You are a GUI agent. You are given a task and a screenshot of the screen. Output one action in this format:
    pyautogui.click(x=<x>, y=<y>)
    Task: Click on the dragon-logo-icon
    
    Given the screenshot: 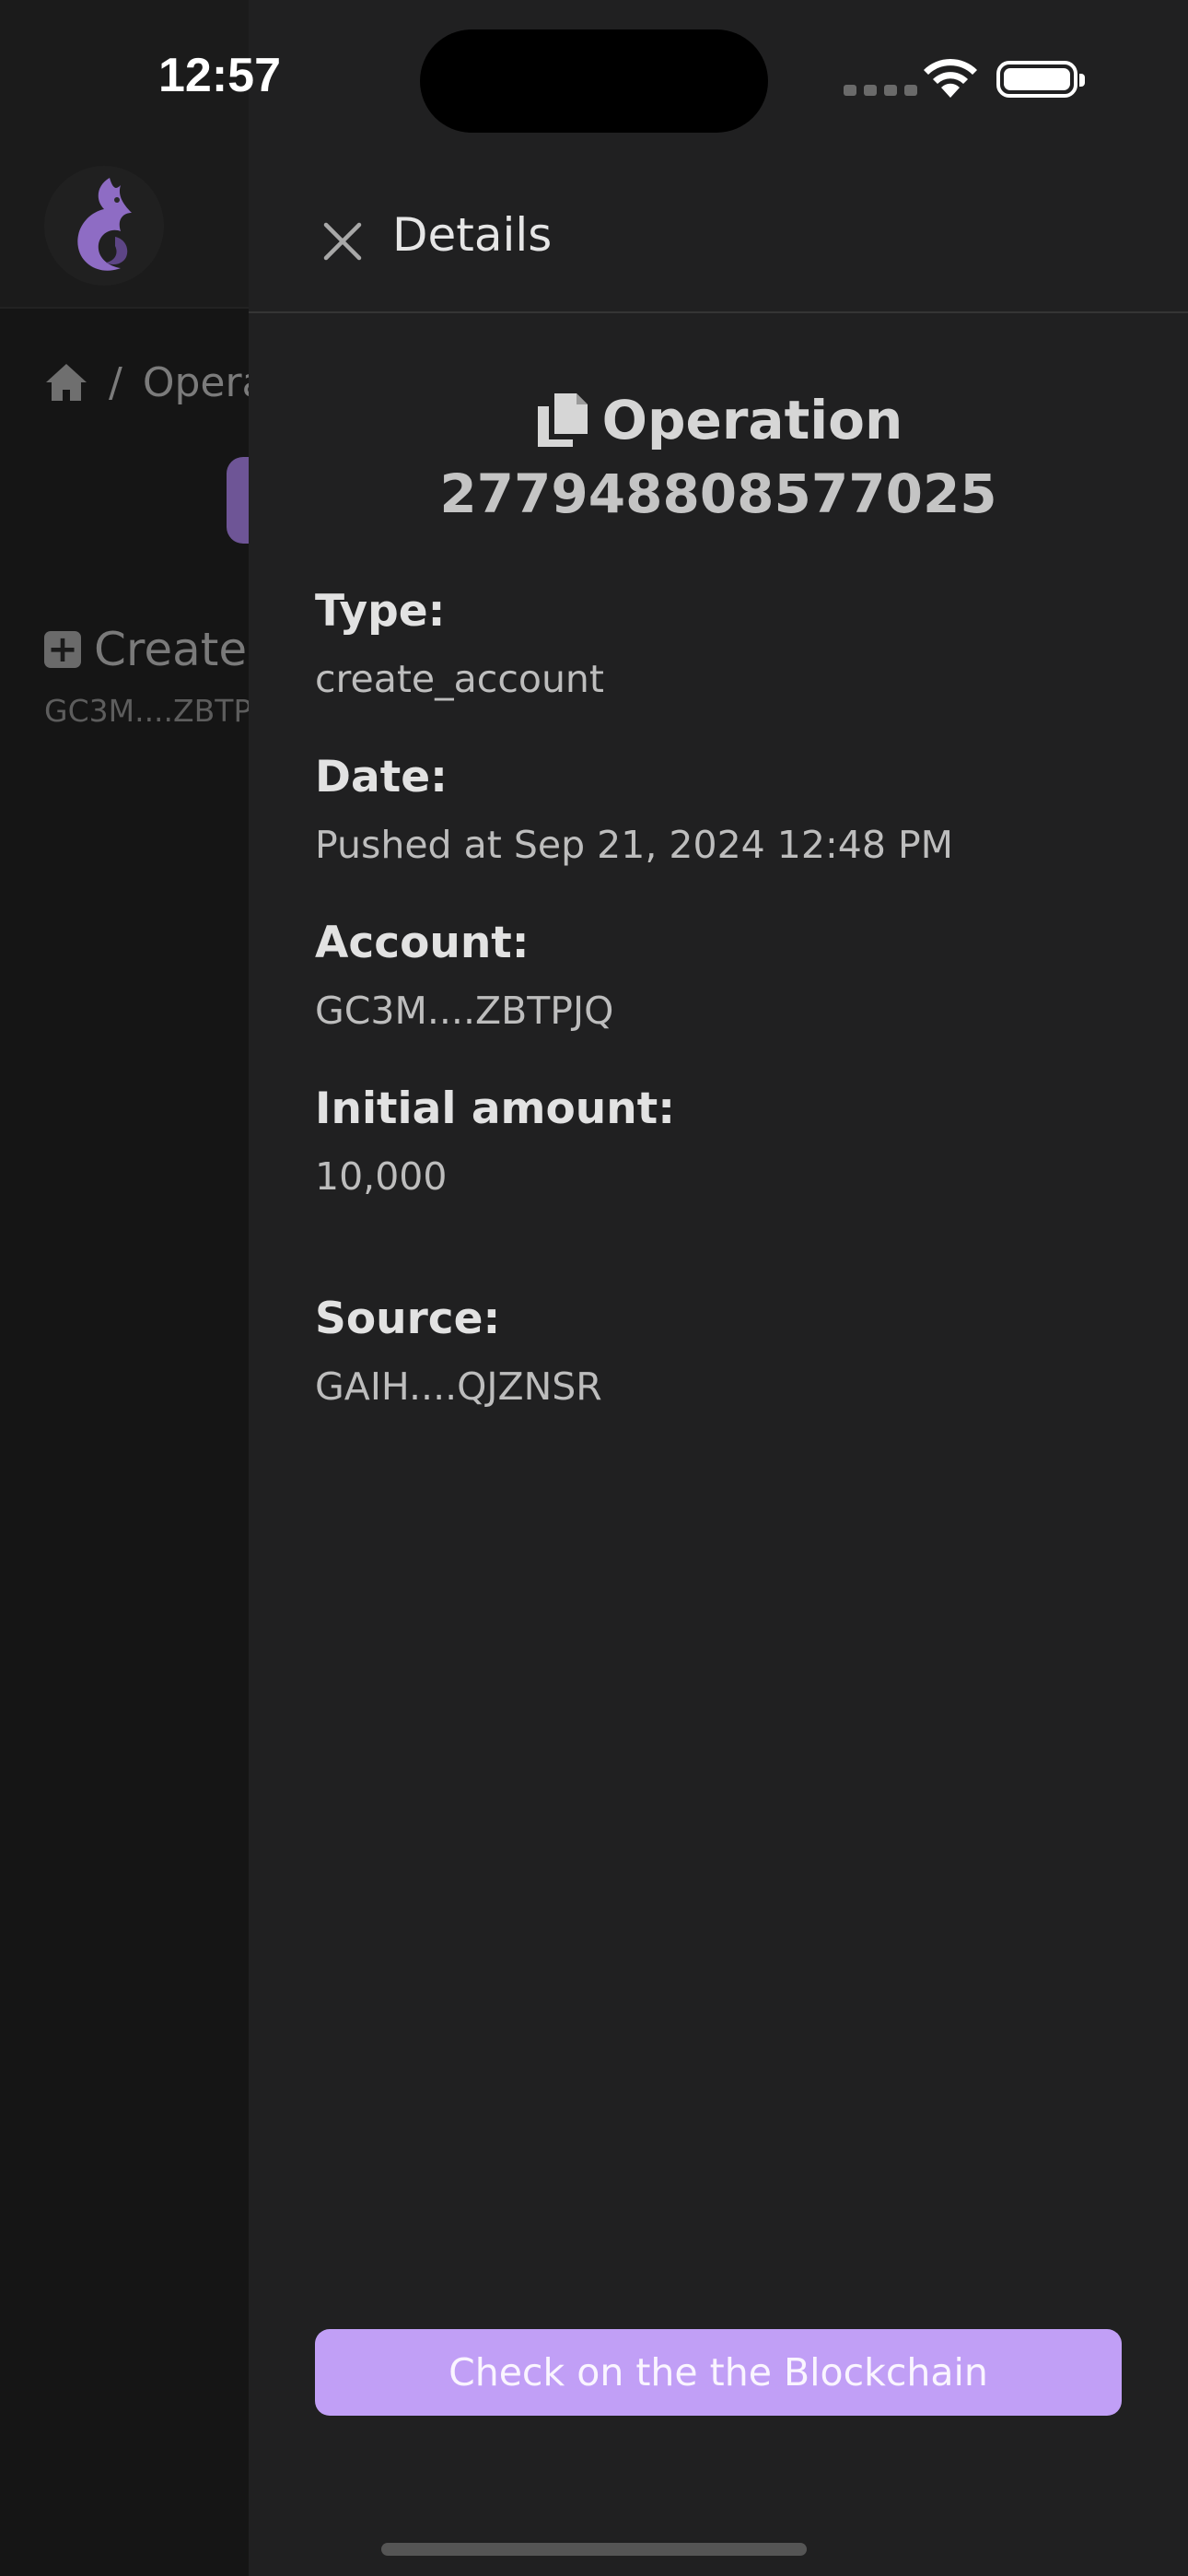 What is the action you would take?
    pyautogui.click(x=105, y=224)
    